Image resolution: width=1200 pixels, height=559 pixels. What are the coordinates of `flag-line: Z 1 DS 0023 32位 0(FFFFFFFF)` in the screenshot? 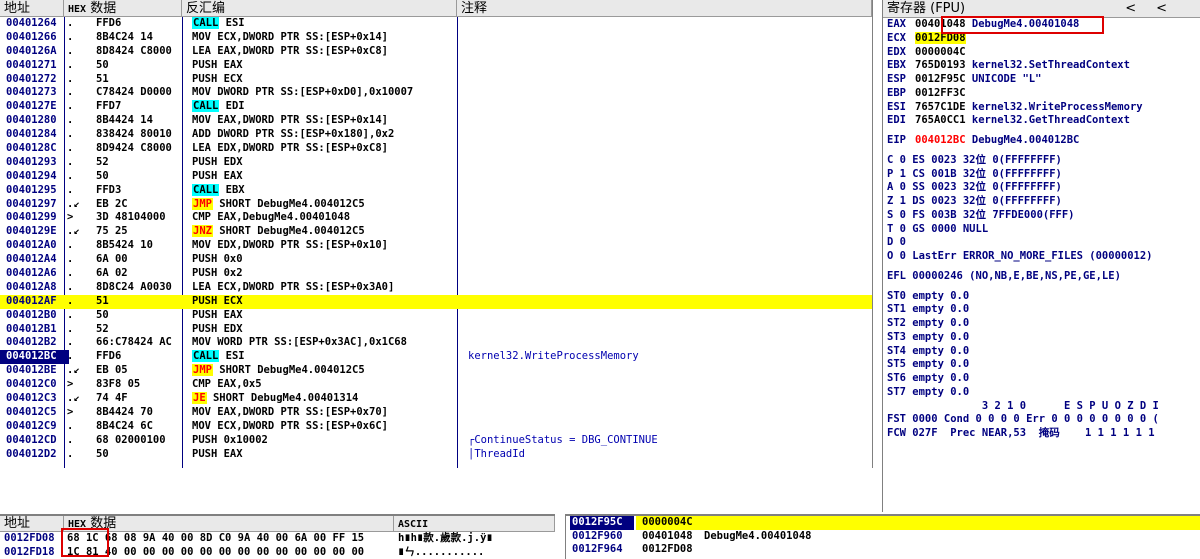 It's located at (974, 202).